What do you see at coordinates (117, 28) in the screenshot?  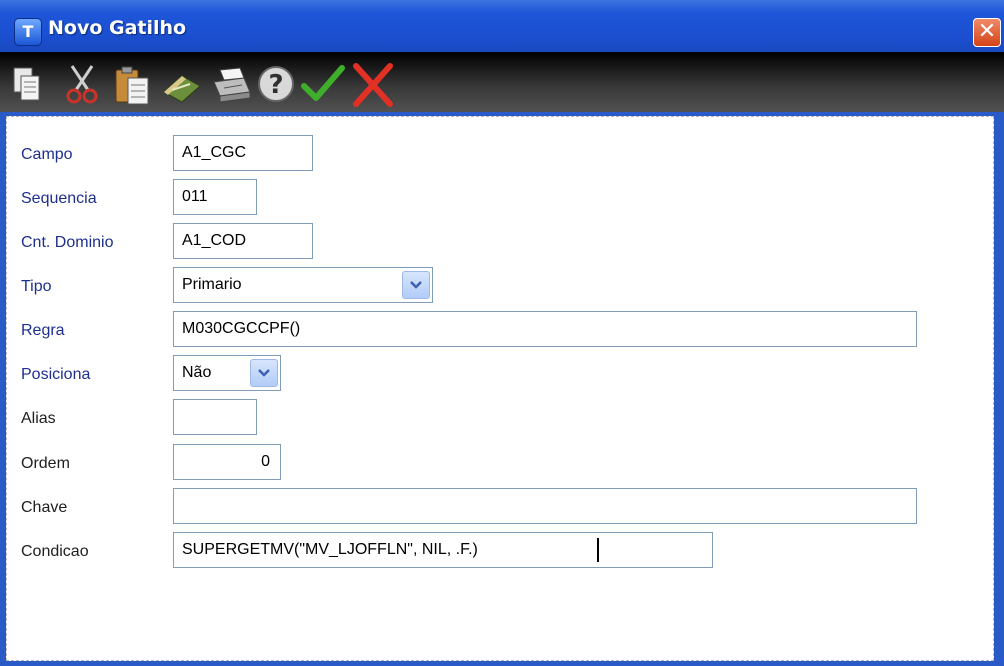 I see `window-title: Novo Gatilho` at bounding box center [117, 28].